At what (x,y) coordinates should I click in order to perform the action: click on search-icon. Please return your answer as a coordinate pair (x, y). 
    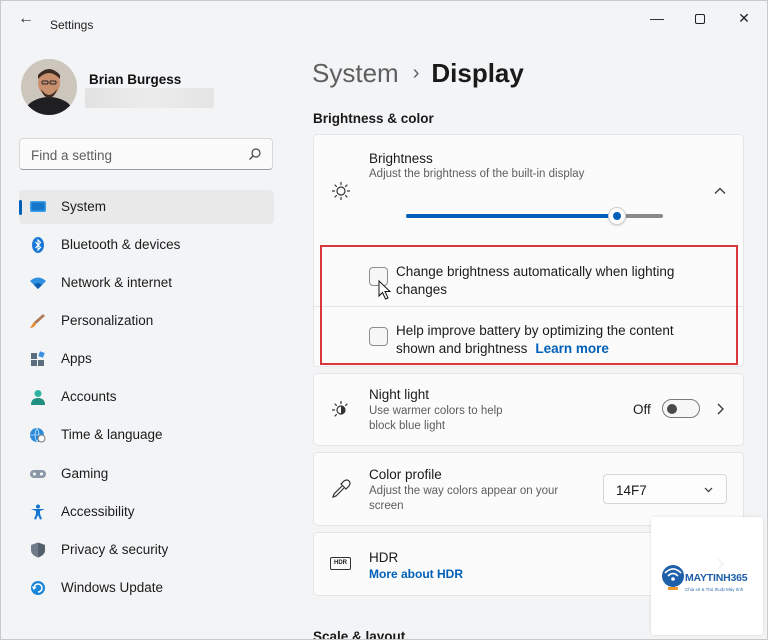
    Looking at the image, I should click on (255, 154).